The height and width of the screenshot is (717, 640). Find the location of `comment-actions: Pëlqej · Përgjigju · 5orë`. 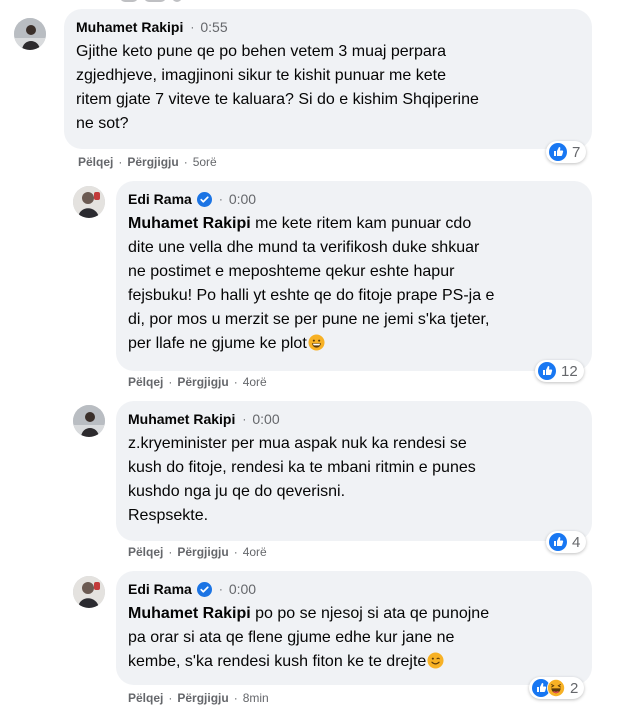

comment-actions: Pëlqej · Përgjigju · 5orë is located at coordinates (147, 162).